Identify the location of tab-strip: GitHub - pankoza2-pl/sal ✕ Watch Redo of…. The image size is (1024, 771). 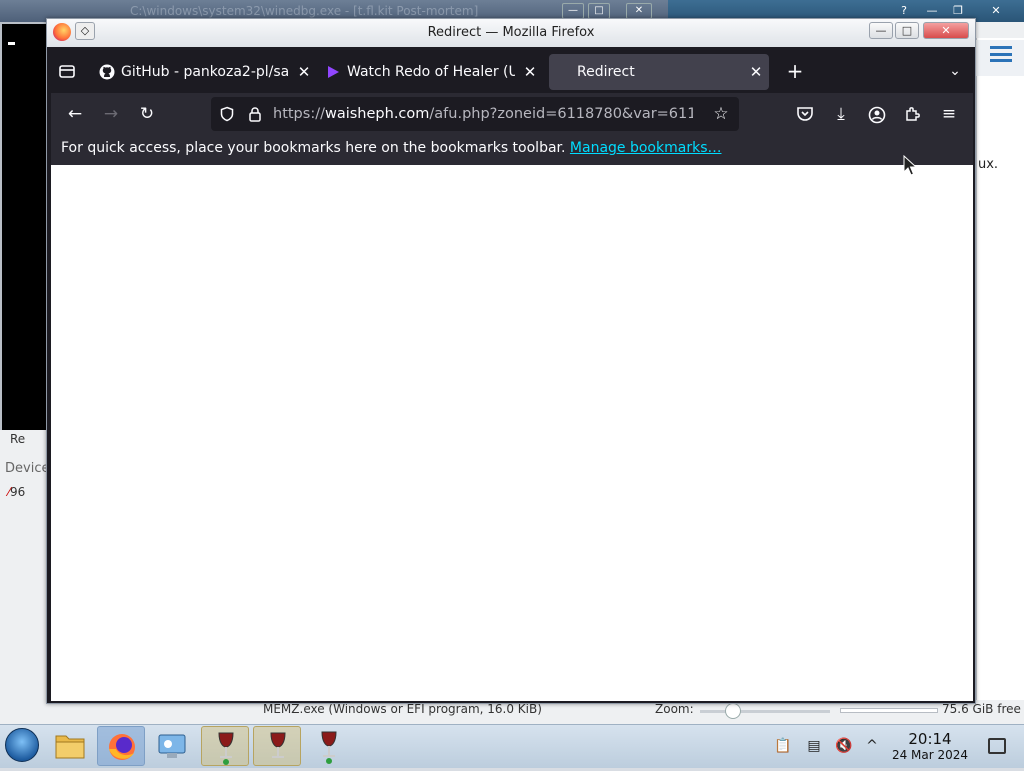
(512, 71).